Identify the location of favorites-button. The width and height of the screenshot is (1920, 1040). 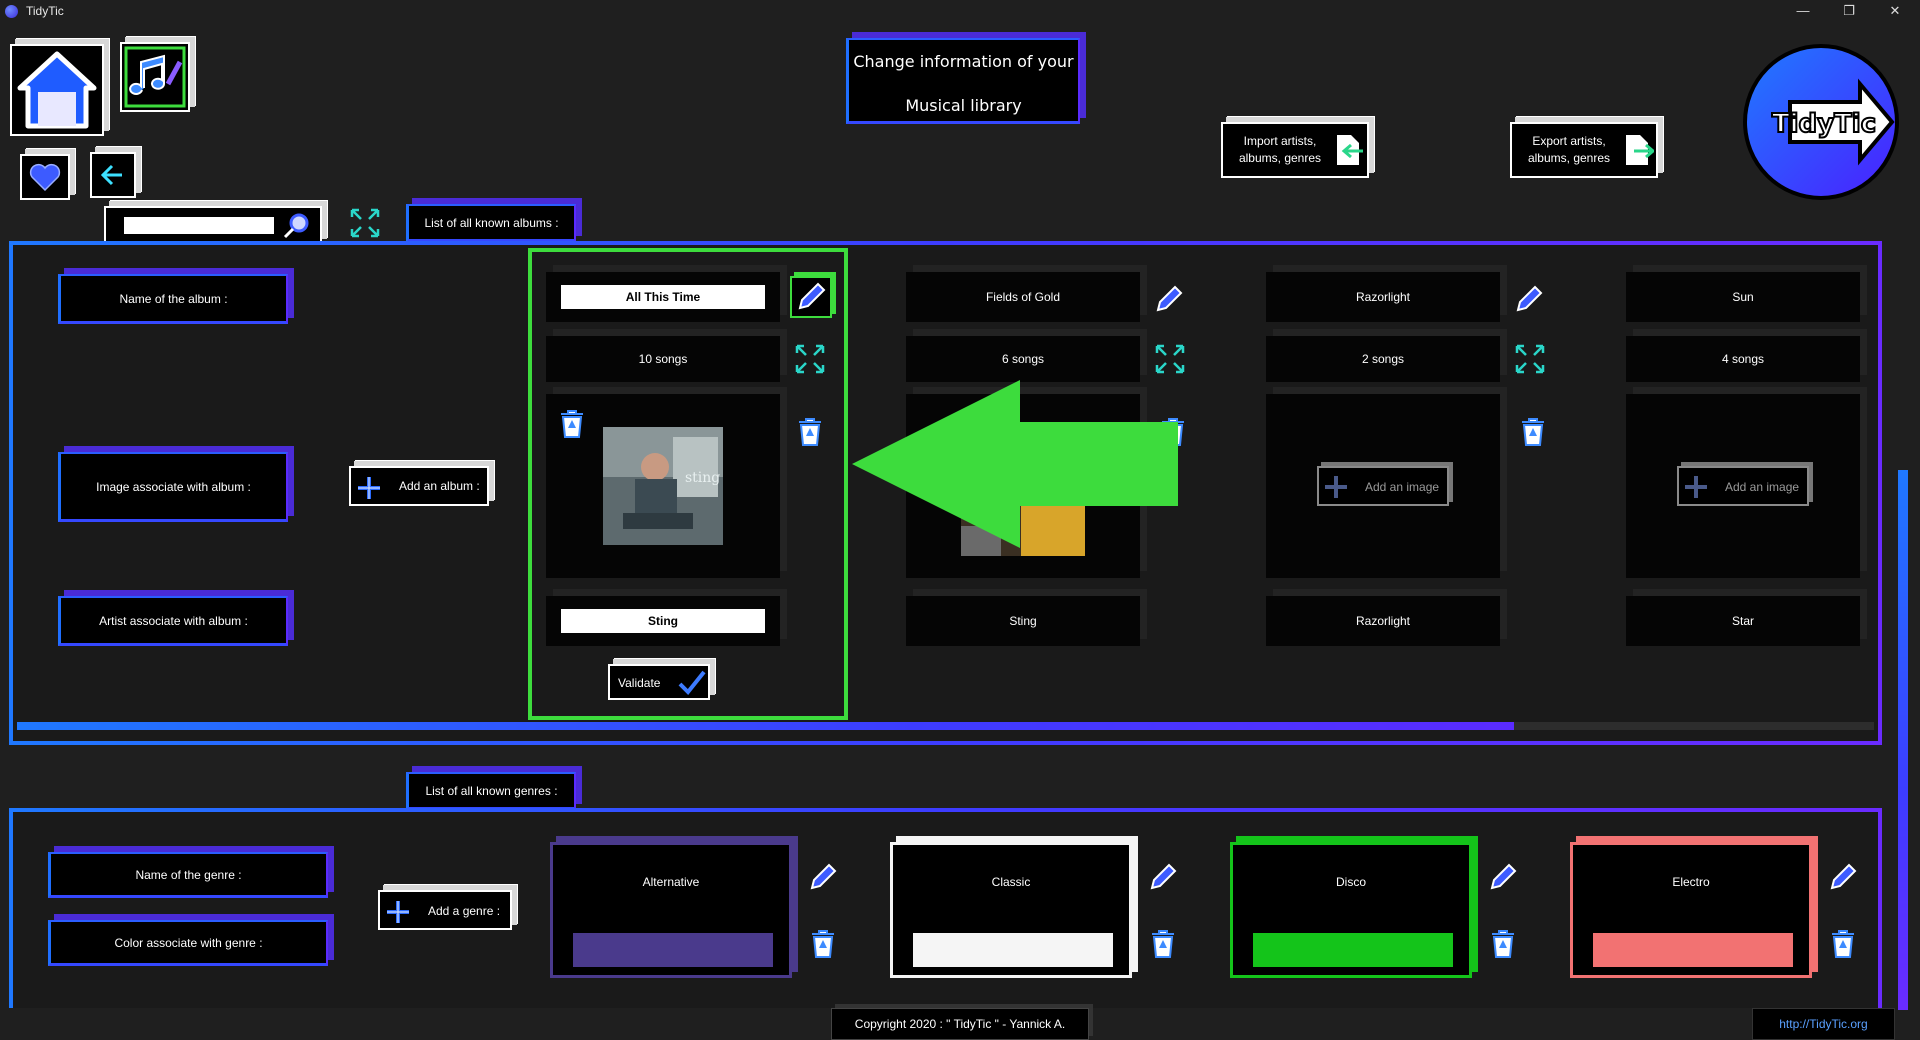
(45, 177).